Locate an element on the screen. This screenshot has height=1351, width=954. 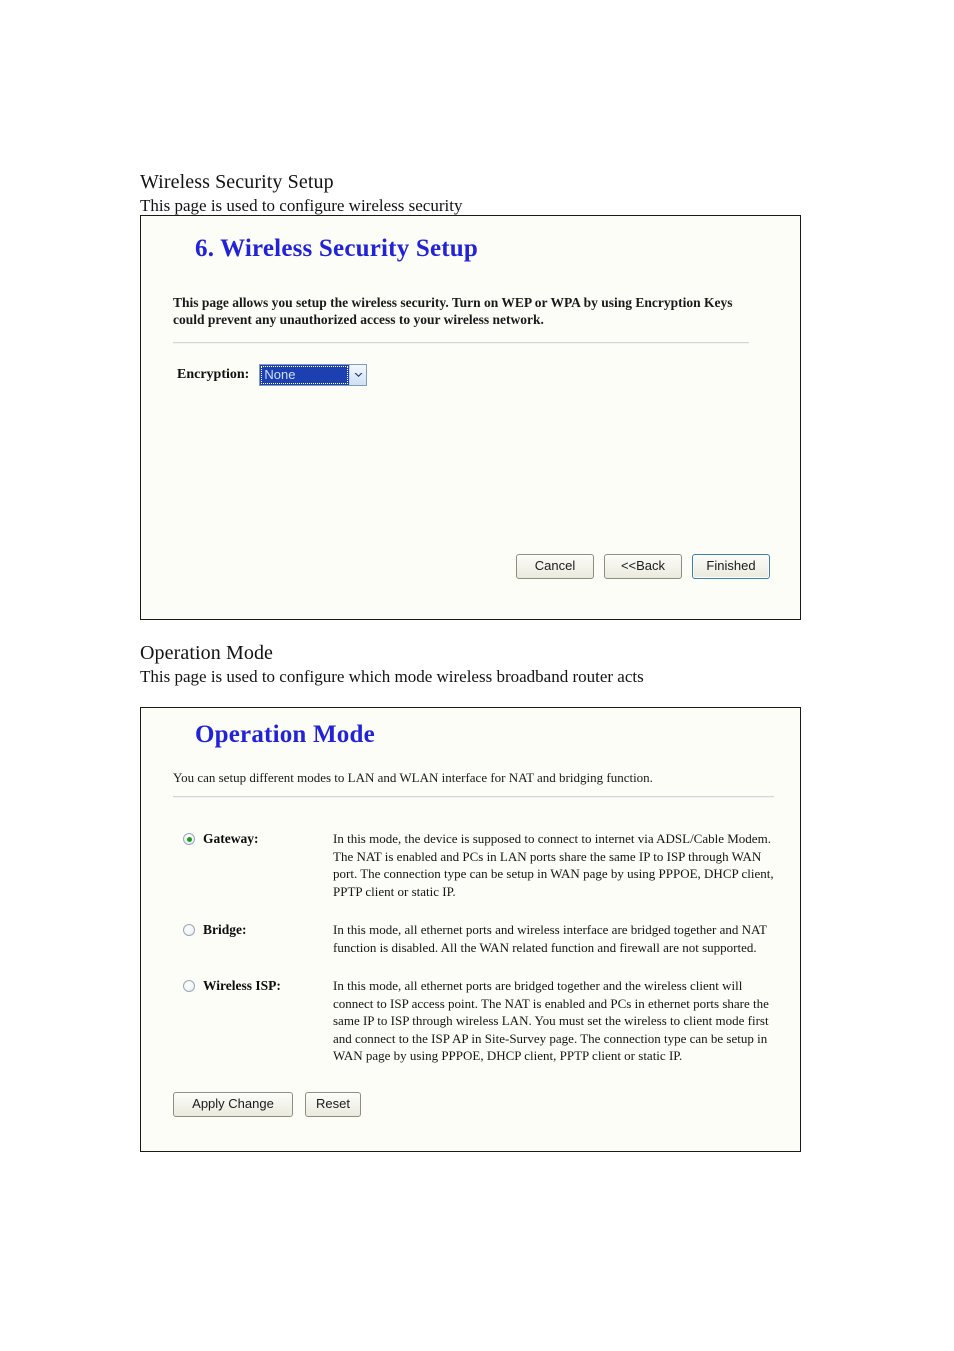
cancel-button: Cancel is located at coordinates (555, 566).